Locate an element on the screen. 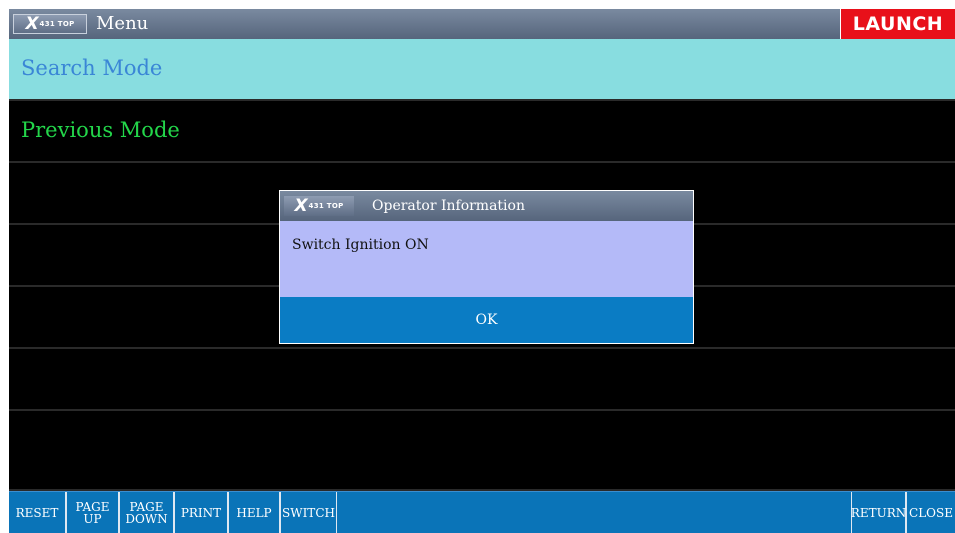 Image resolution: width=955 pixels, height=533 pixels. return-button: RETURN is located at coordinates (878, 512).